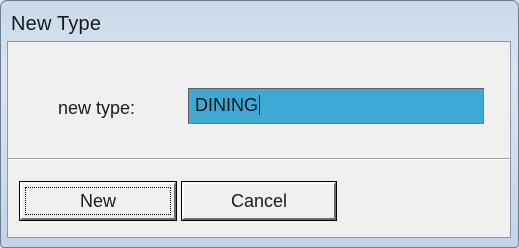 The image size is (519, 248). What do you see at coordinates (259, 105) in the screenshot?
I see `text-caret` at bounding box center [259, 105].